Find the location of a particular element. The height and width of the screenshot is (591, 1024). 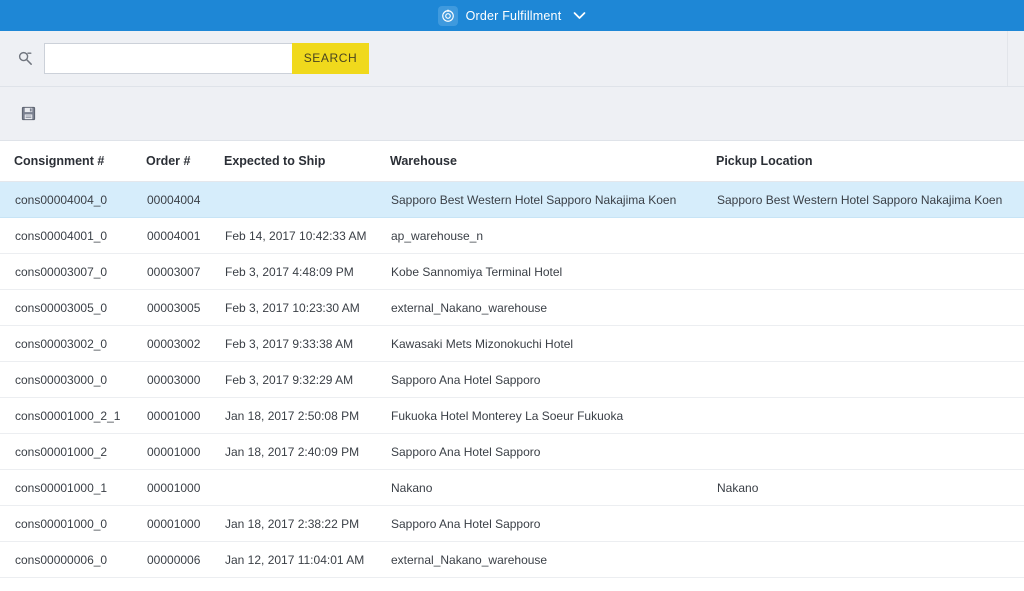

cell-order-text: 00004001 is located at coordinates (174, 235).